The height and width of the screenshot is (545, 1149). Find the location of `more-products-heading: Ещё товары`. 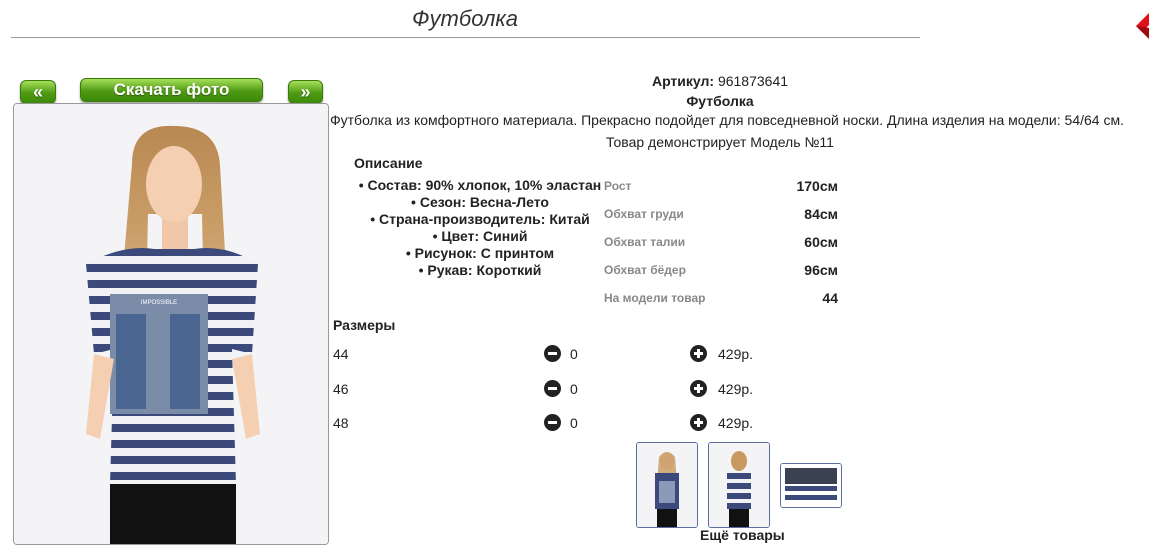

more-products-heading: Ещё товары is located at coordinates (742, 535).